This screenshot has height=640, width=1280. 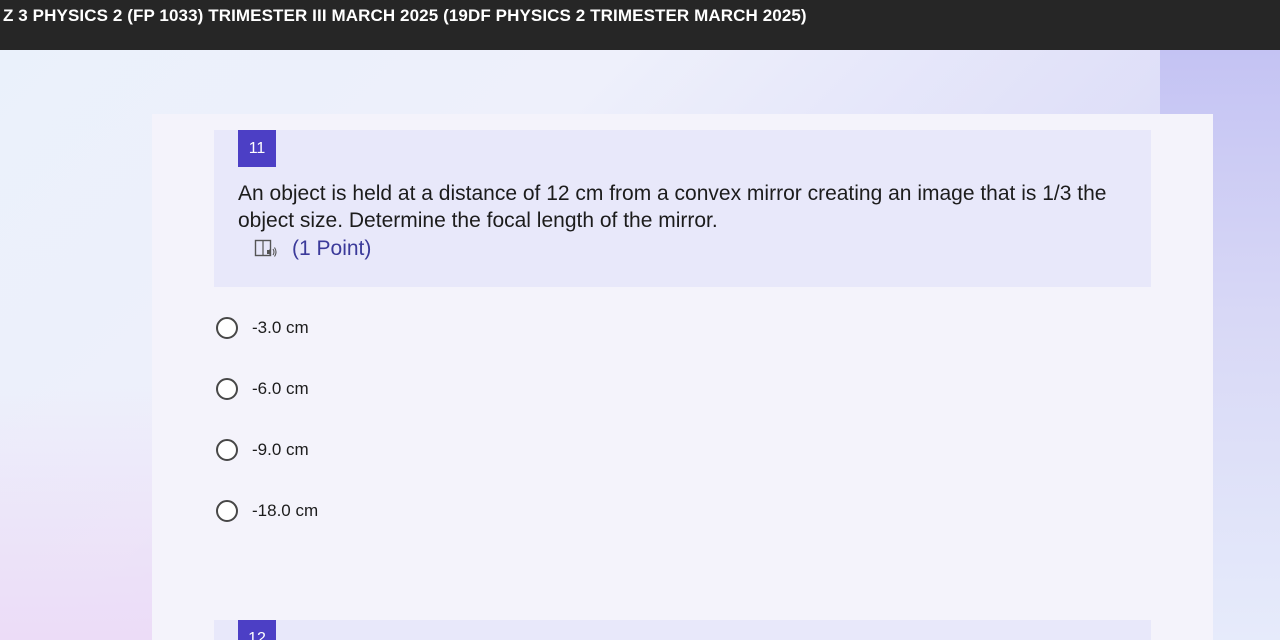 What do you see at coordinates (280, 449) in the screenshot?
I see `option-label: -9.0 cm` at bounding box center [280, 449].